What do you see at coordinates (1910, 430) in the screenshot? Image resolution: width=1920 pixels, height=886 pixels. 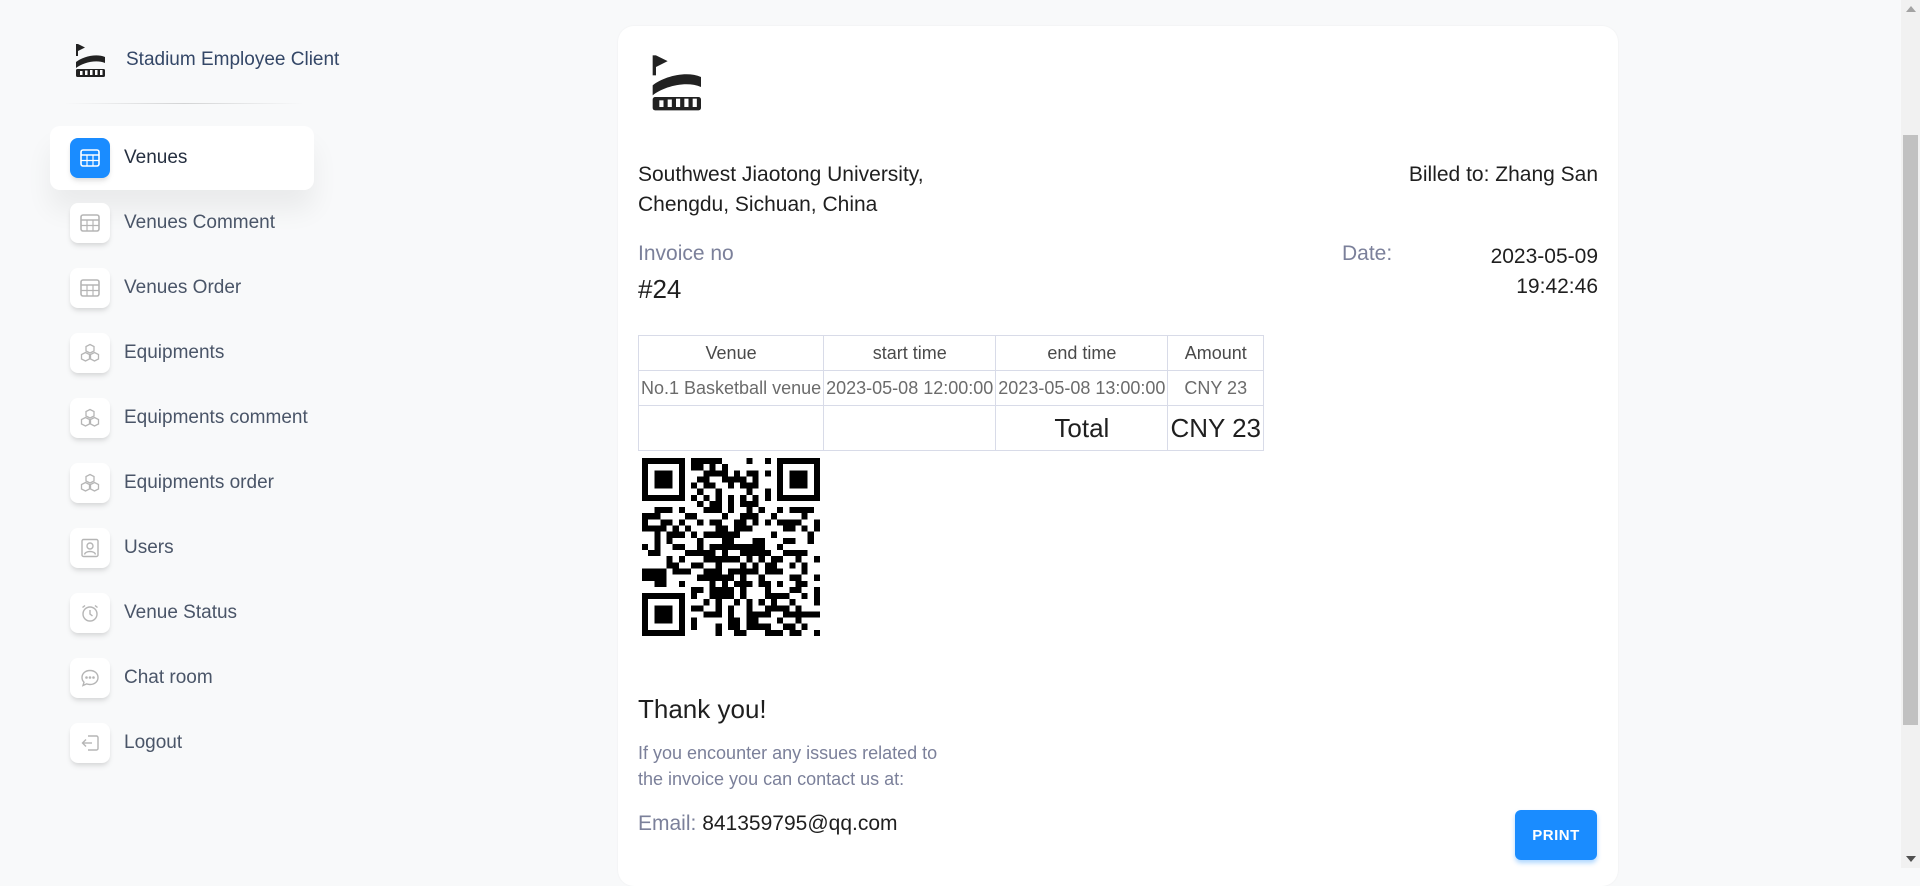 I see `scrollbar-thumb` at bounding box center [1910, 430].